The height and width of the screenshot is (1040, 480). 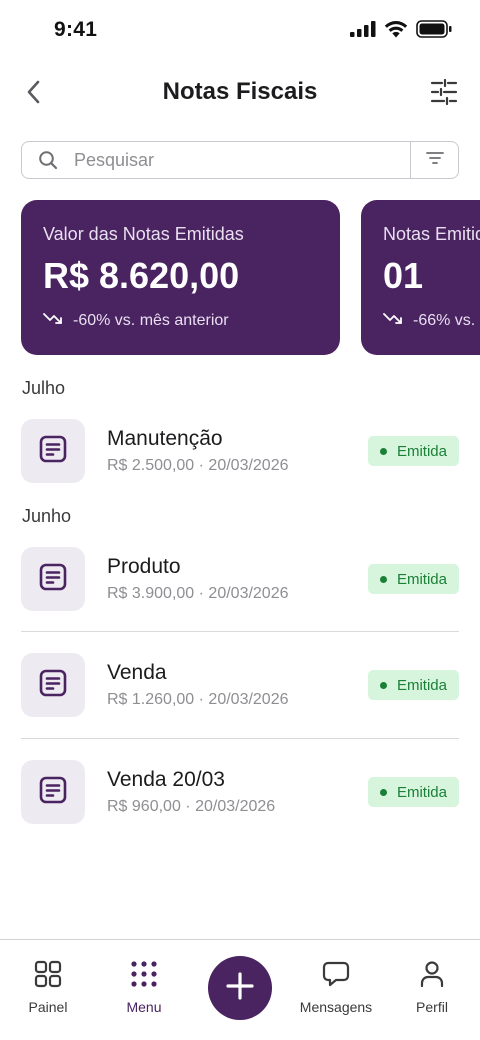 I want to click on search-input, so click(x=235, y=160).